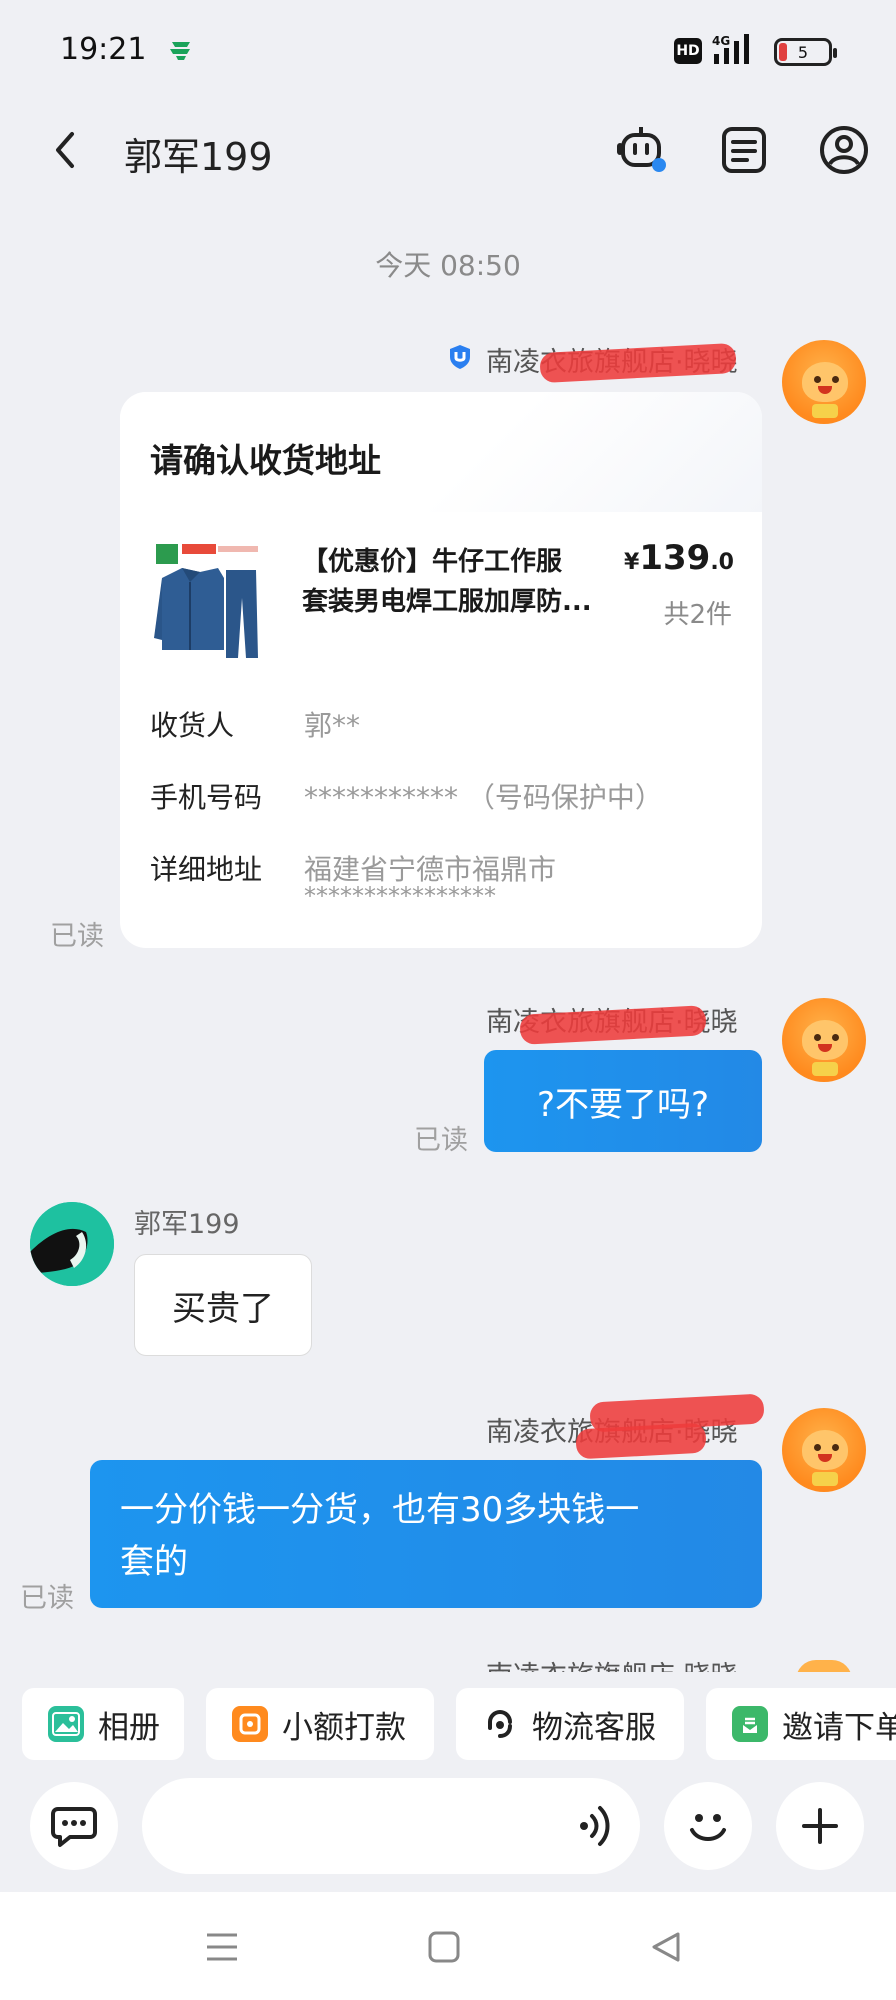 The height and width of the screenshot is (2000, 896). What do you see at coordinates (483, 797) in the screenshot?
I see `phone-value: *********** （号码保护中）` at bounding box center [483, 797].